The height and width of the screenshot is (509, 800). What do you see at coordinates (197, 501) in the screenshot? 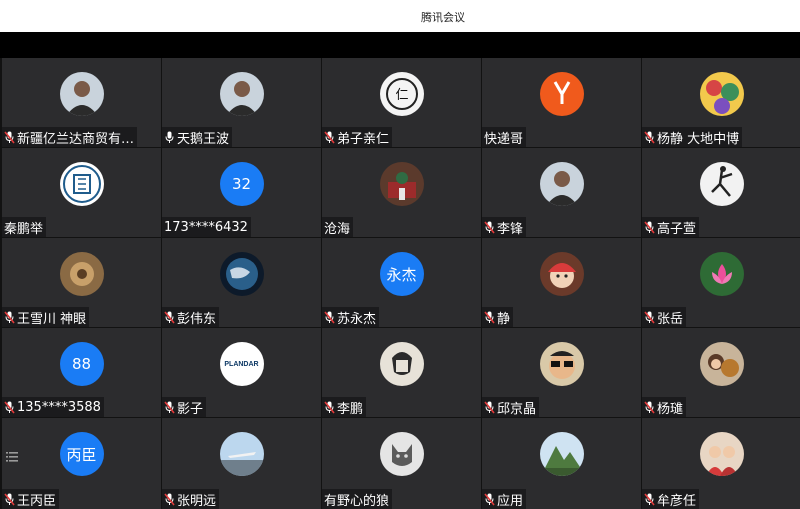
I see `participant-name: 张明远` at bounding box center [197, 501].